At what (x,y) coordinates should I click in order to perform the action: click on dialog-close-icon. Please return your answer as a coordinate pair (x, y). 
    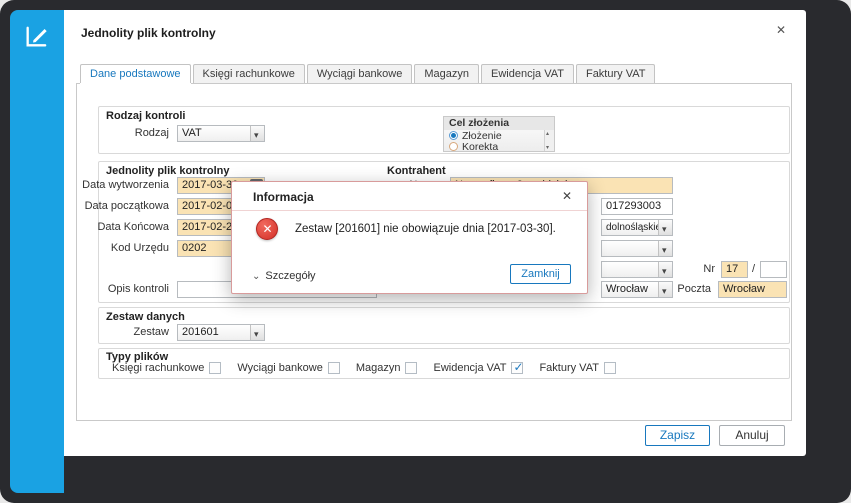
    Looking at the image, I should click on (568, 196).